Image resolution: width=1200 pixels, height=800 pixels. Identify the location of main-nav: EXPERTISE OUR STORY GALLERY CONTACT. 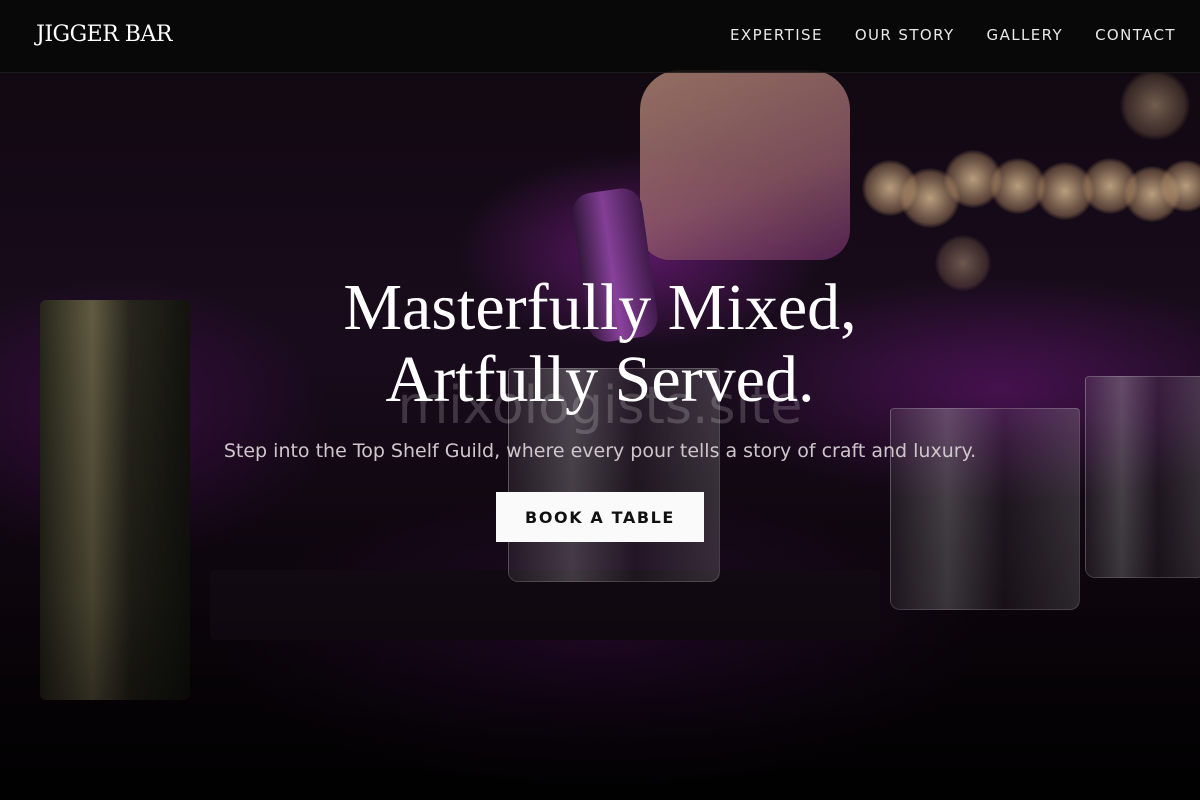
(953, 35).